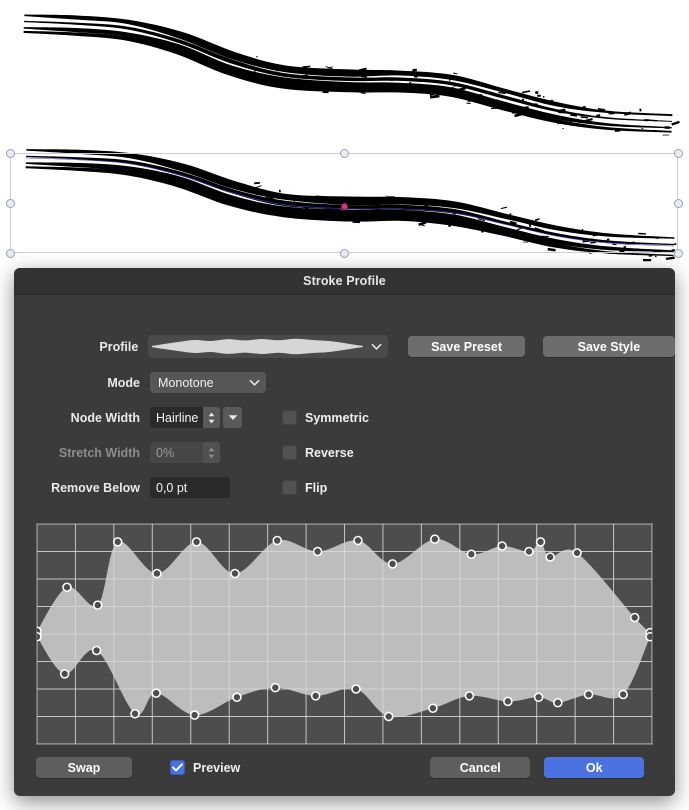  I want to click on remove-below-label: Remove Below, so click(95, 487).